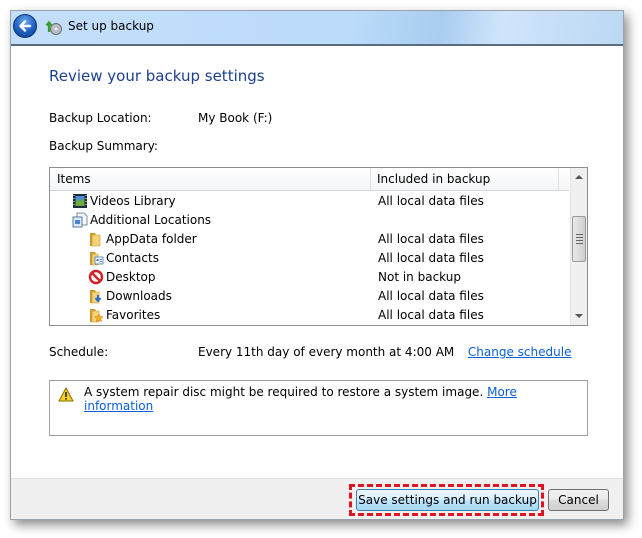  Describe the element at coordinates (74, 179) in the screenshot. I see `column-header-items: Items` at that location.